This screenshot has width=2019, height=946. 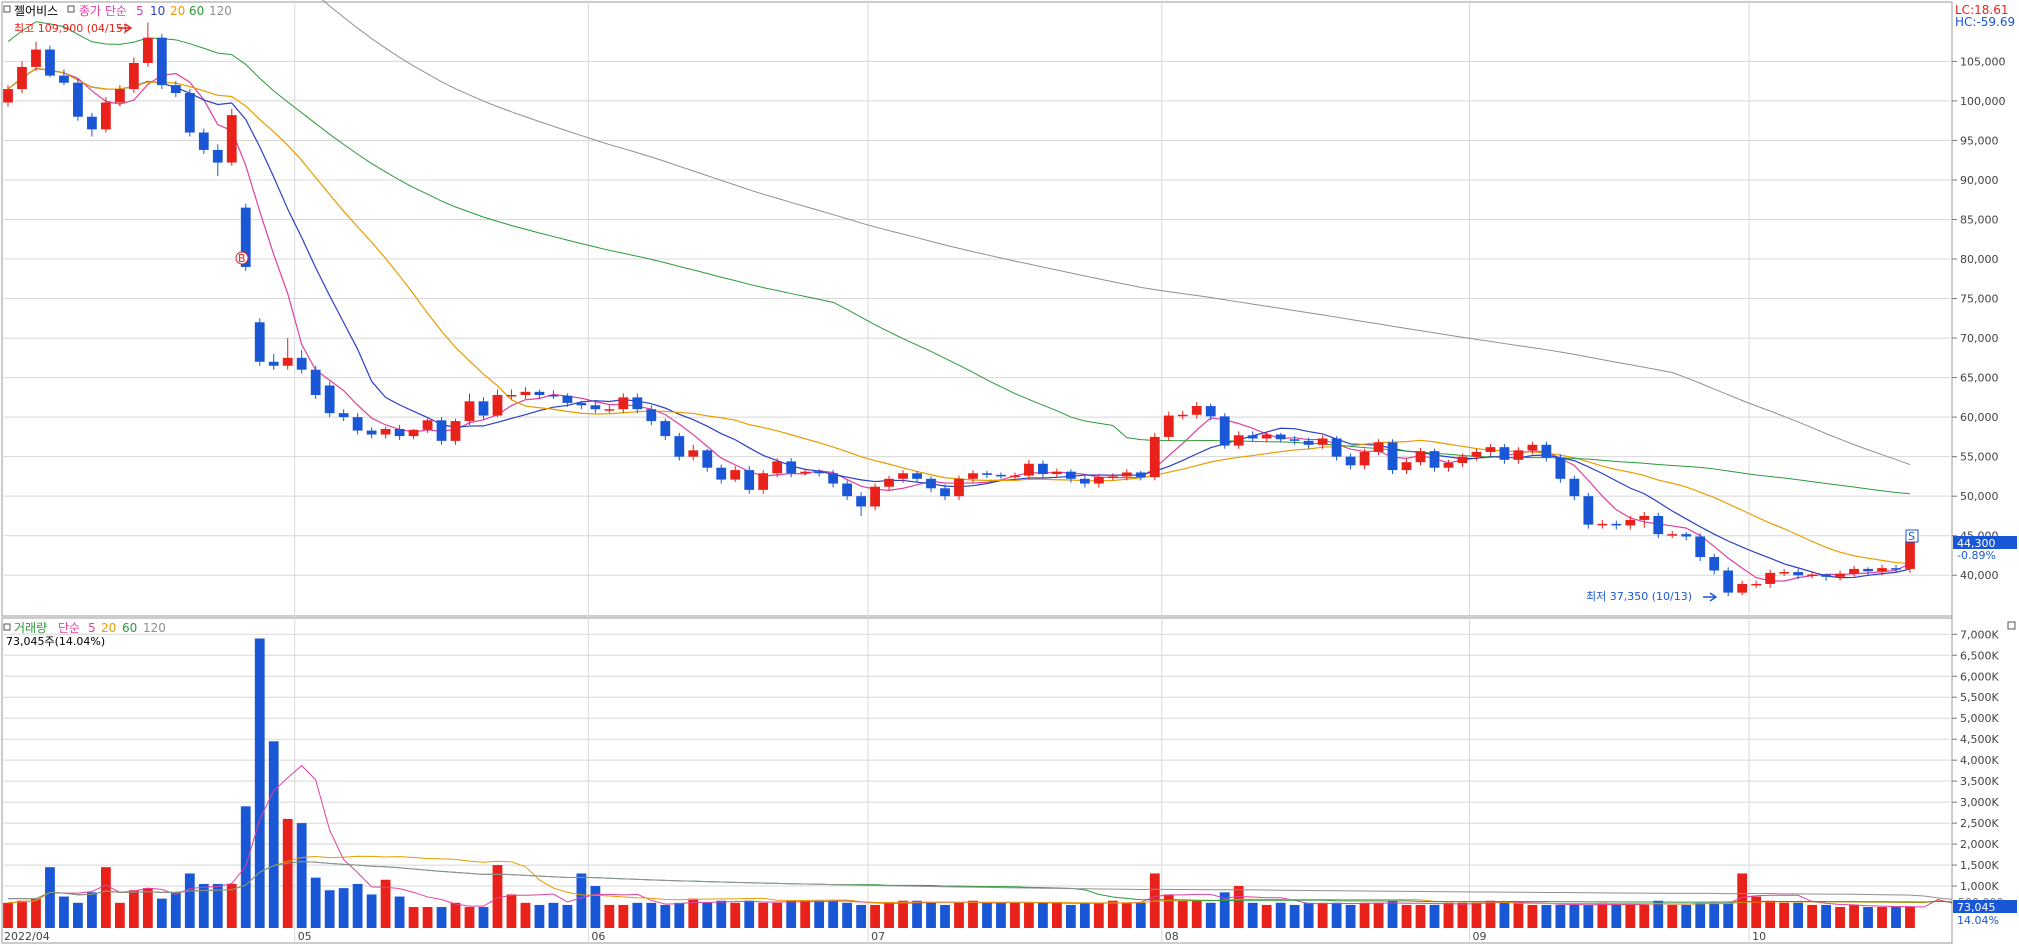 I want to click on ma-label-20: 20, so click(x=177, y=11).